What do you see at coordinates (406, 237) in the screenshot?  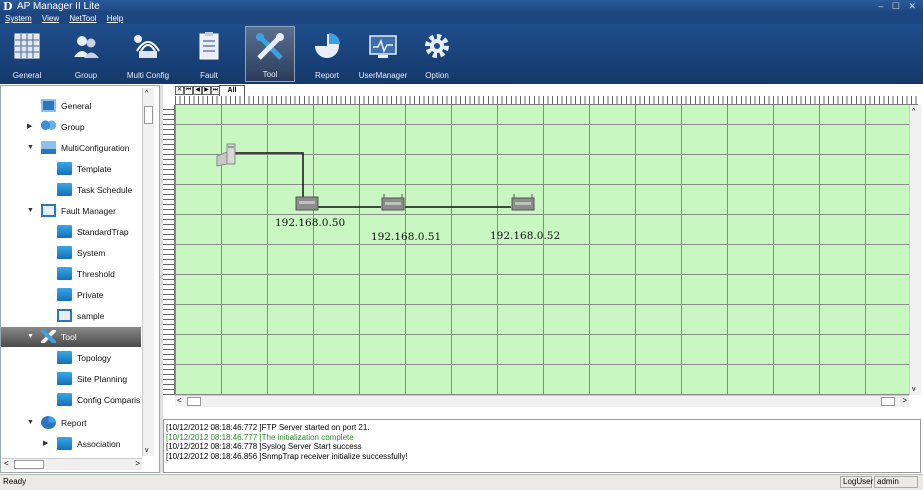 I see `device-ip-label: 192.168.0.51` at bounding box center [406, 237].